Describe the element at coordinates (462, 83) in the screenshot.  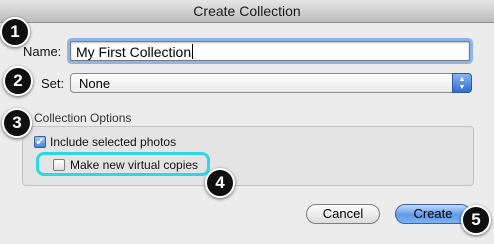
I see `select-arrows-icon: ▲ ▼` at that location.